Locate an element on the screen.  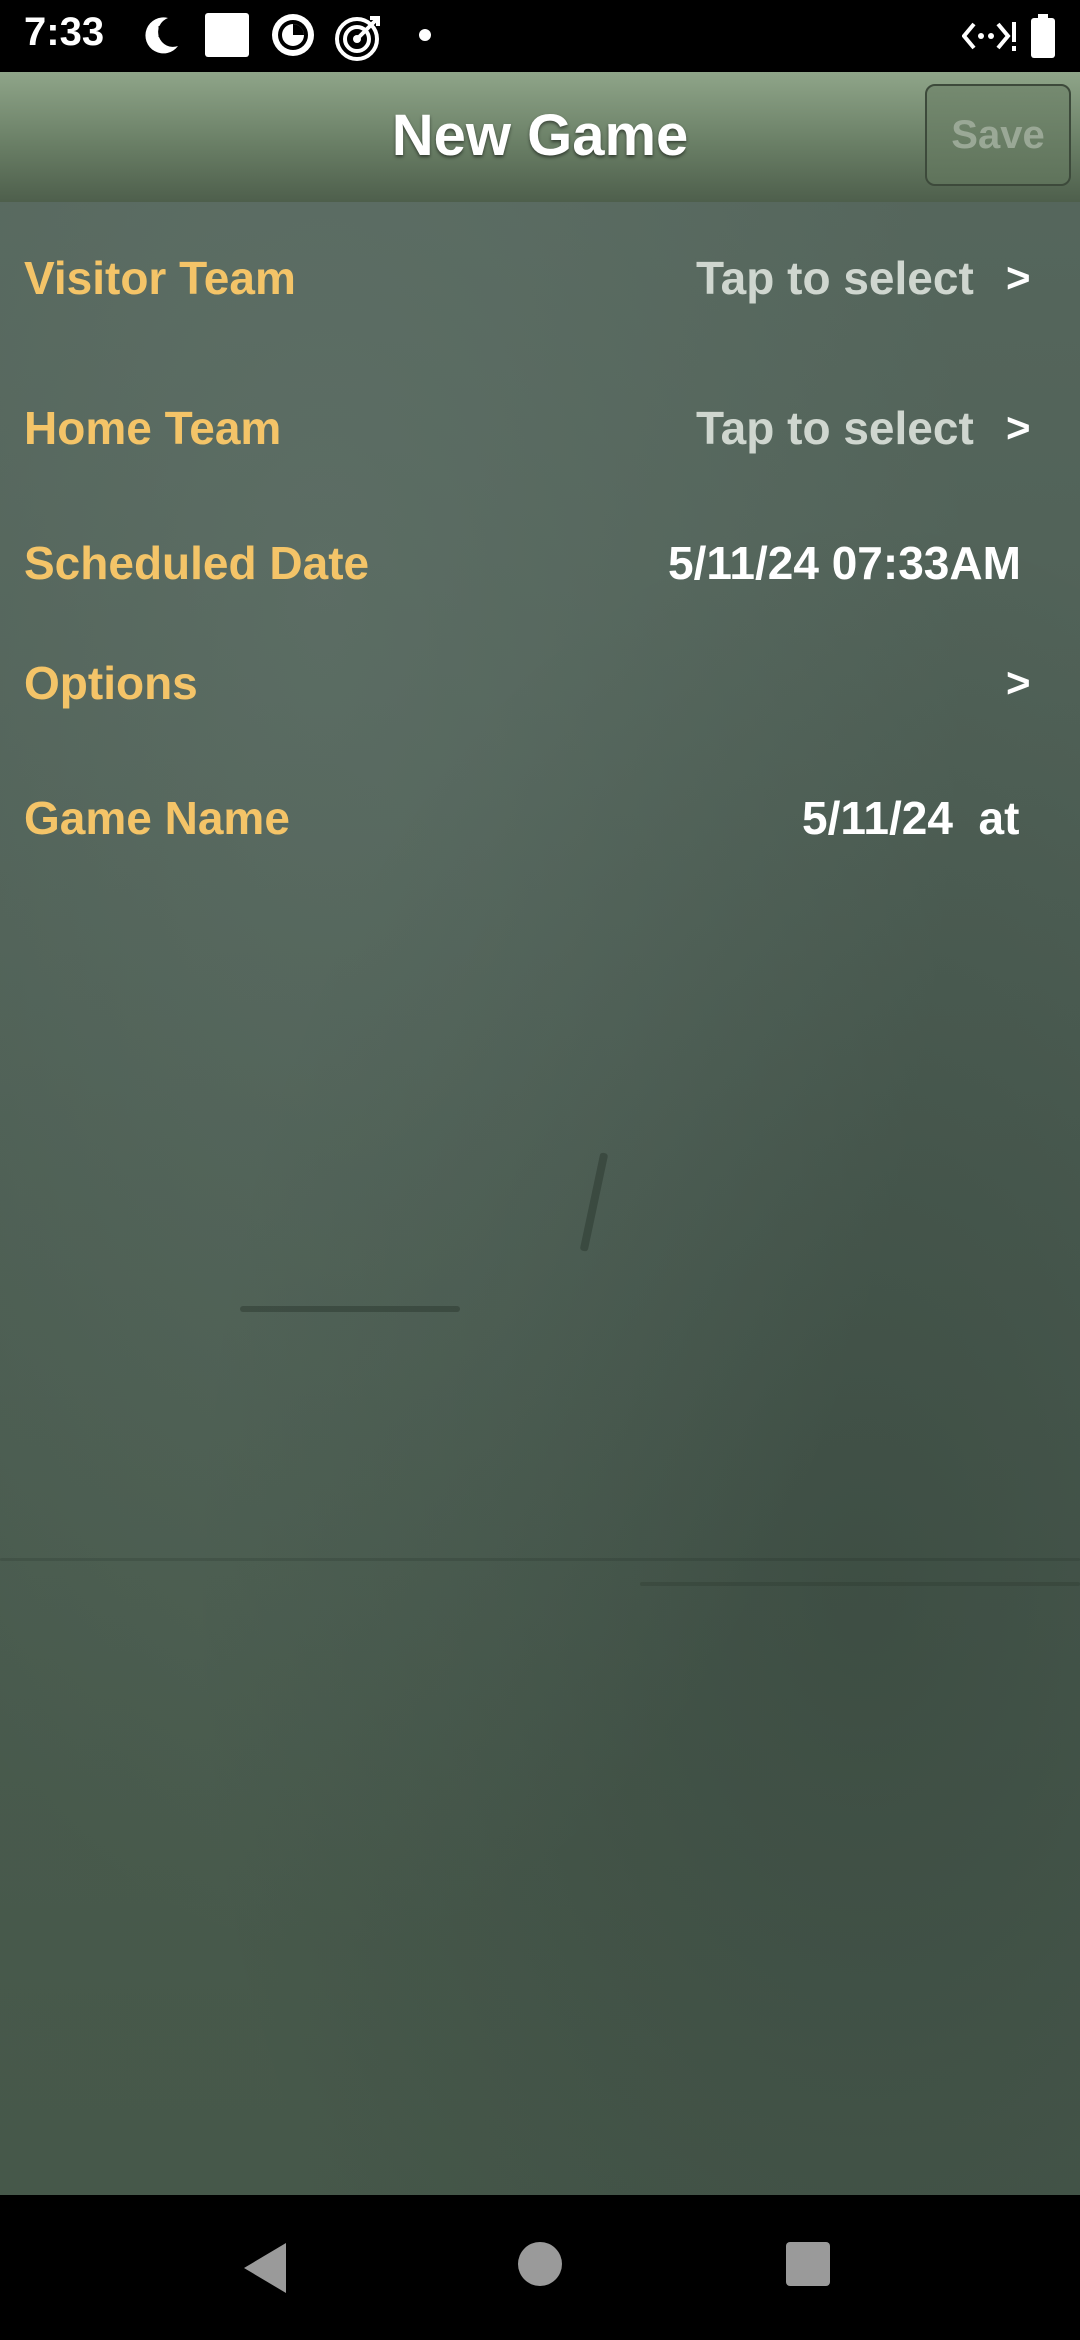
data-signal-icon is located at coordinates (988, 38).